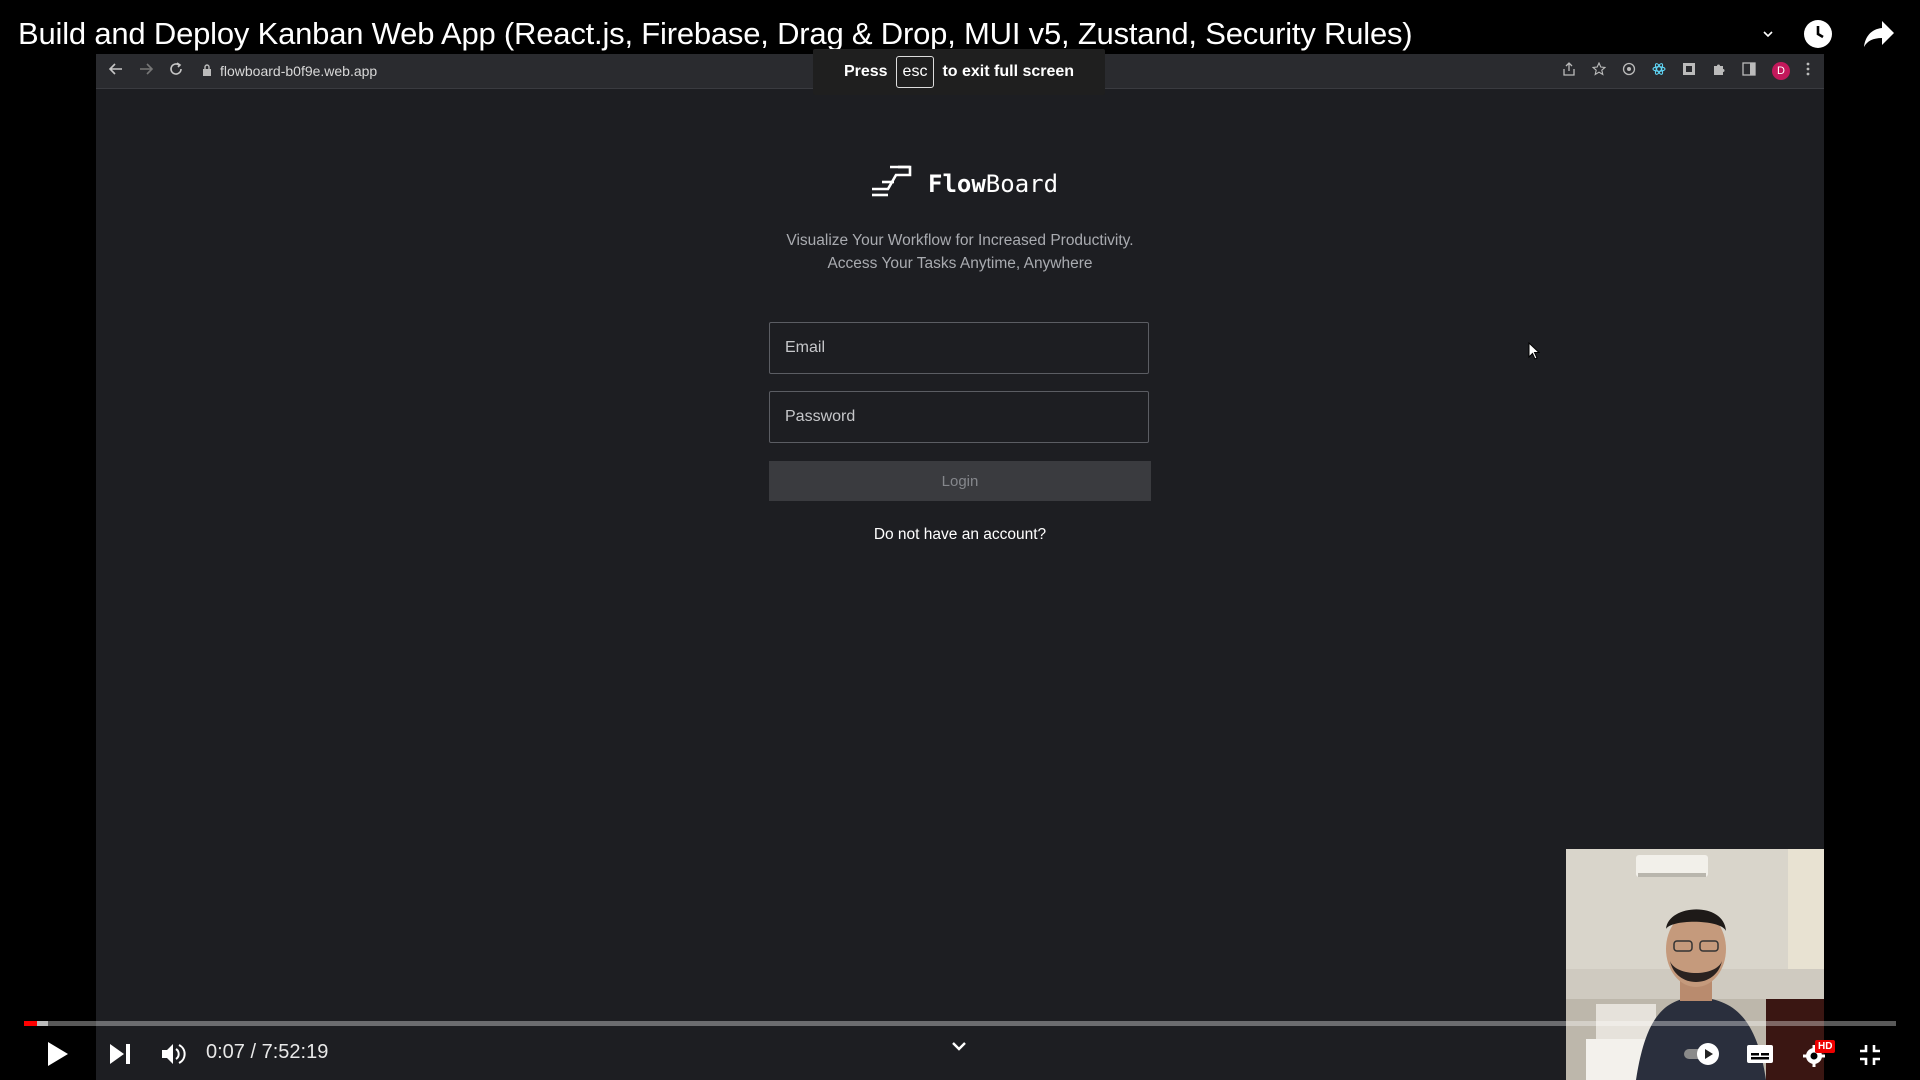 Image resolution: width=1920 pixels, height=1080 pixels. Describe the element at coordinates (965, 348) in the screenshot. I see `email-input` at that location.